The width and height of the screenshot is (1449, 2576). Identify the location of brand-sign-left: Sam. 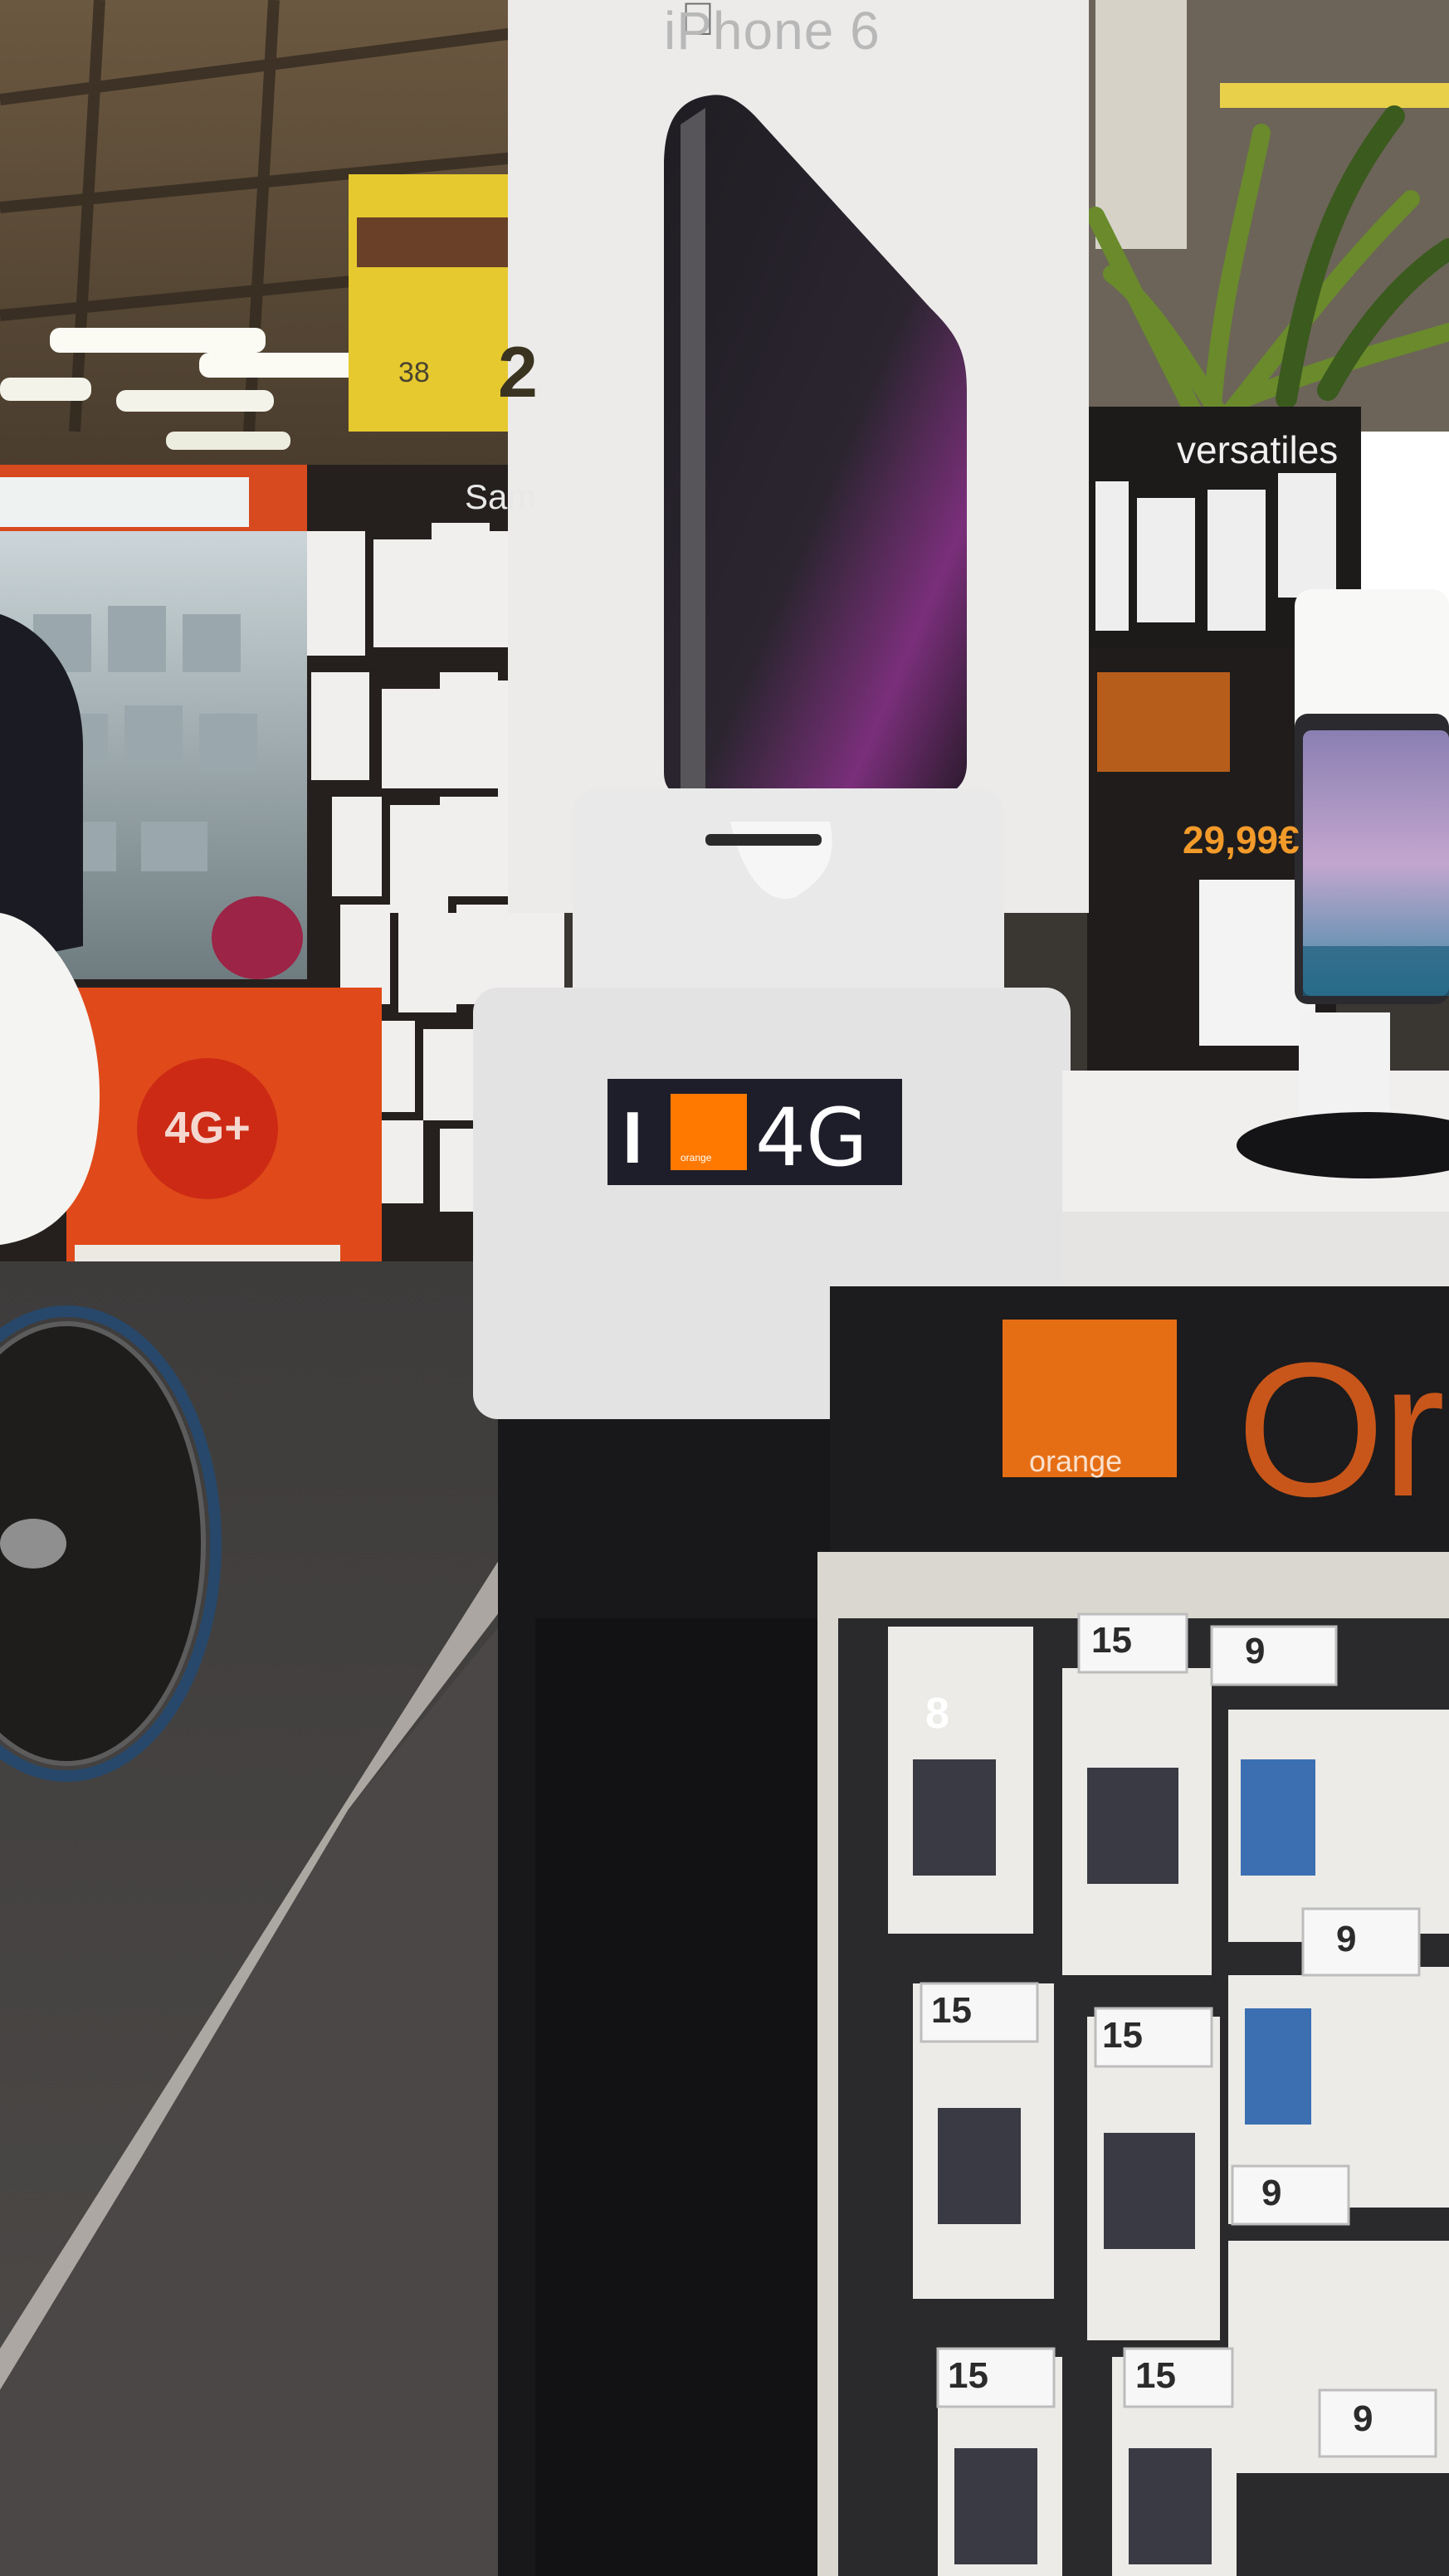
(501, 497).